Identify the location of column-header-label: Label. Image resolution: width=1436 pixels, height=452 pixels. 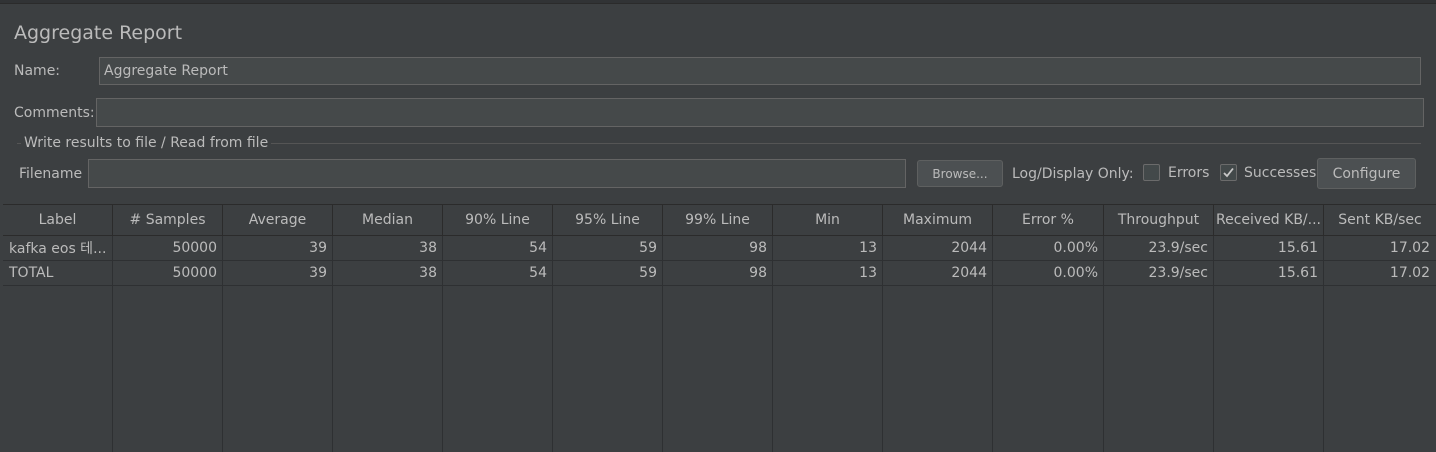
(58, 220).